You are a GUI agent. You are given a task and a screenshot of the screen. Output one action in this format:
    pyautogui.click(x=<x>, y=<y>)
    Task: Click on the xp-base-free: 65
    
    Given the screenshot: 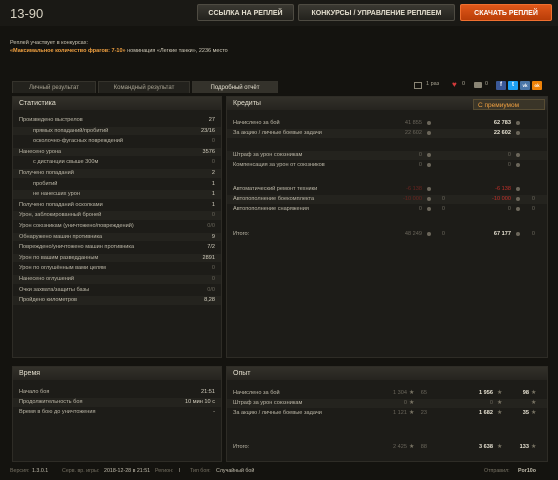 What is the action you would take?
    pyautogui.click(x=423, y=393)
    